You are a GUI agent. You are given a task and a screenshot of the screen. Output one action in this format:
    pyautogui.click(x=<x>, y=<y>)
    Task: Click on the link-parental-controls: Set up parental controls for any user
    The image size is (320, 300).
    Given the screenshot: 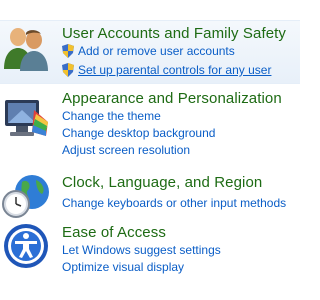 What is the action you would take?
    pyautogui.click(x=174, y=70)
    